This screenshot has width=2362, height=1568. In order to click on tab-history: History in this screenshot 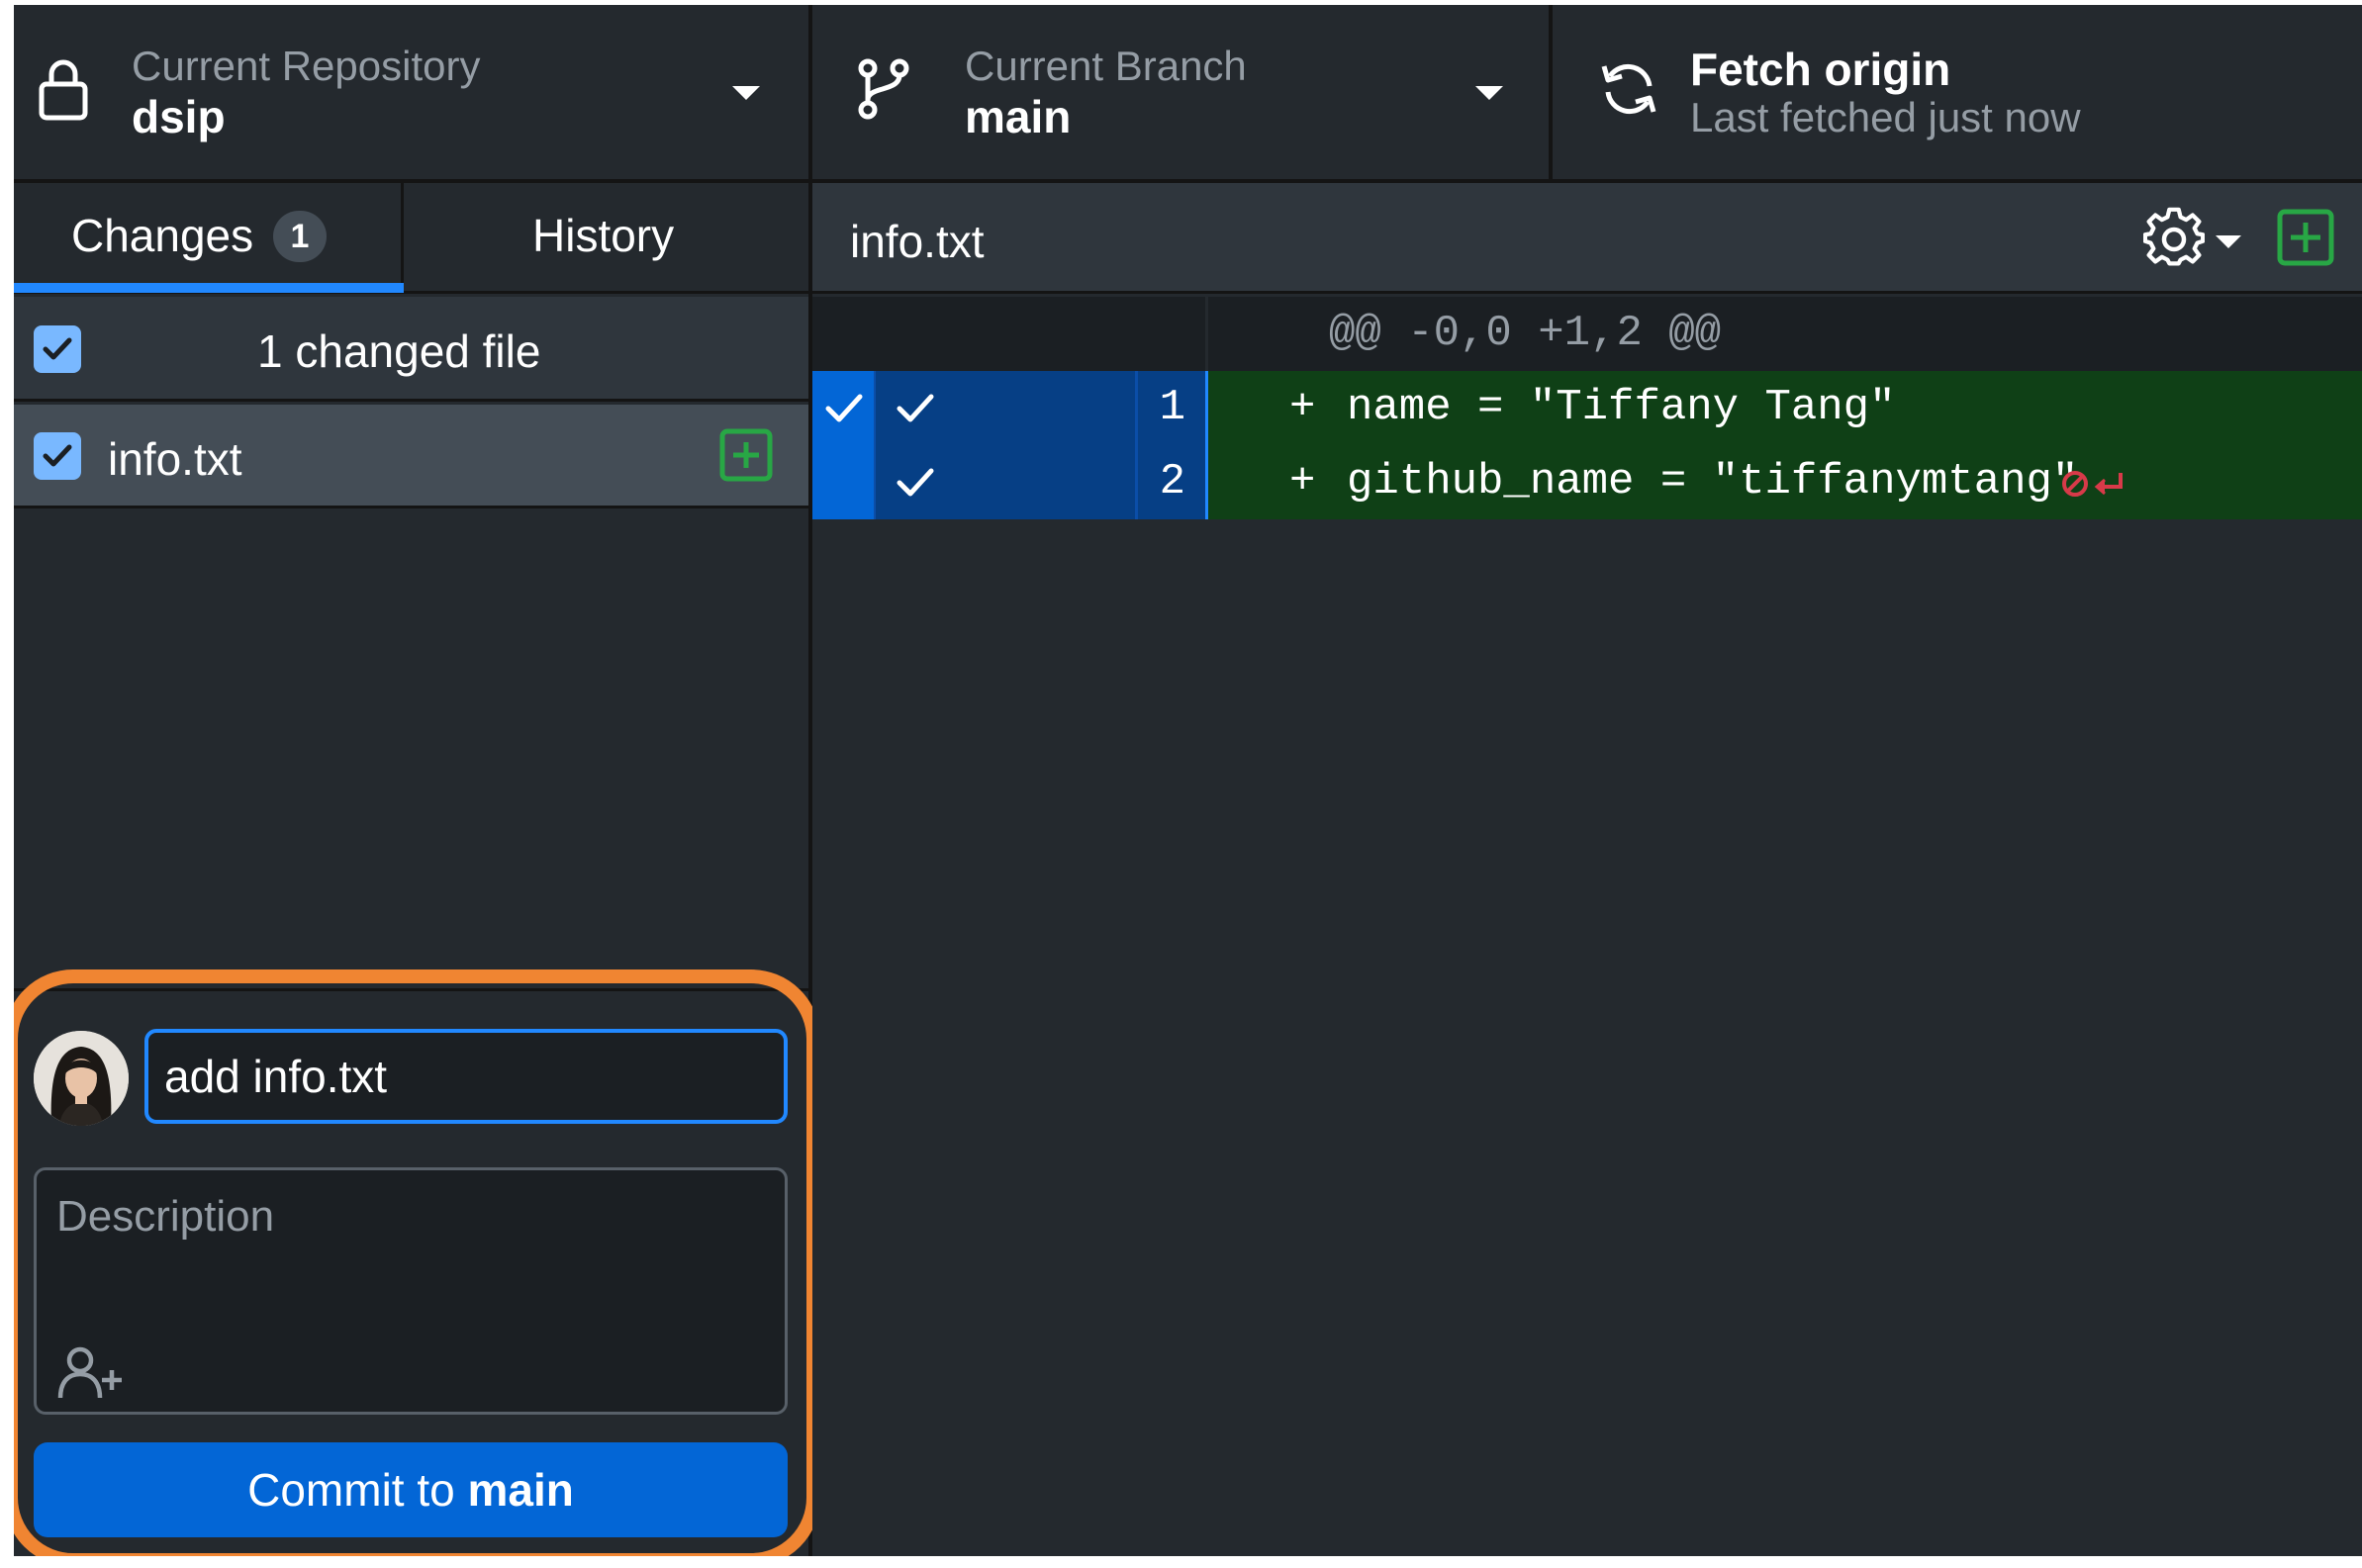, I will do `click(607, 236)`.